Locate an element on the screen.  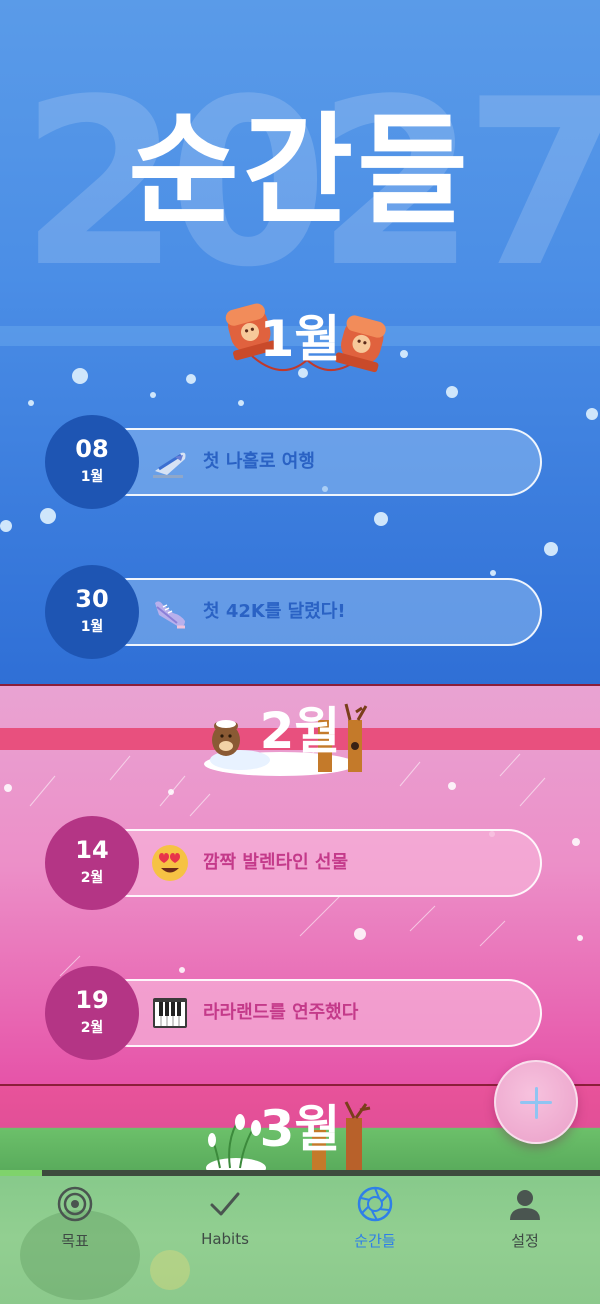
tab-goals: 목표 is located at coordinates (75, 1218).